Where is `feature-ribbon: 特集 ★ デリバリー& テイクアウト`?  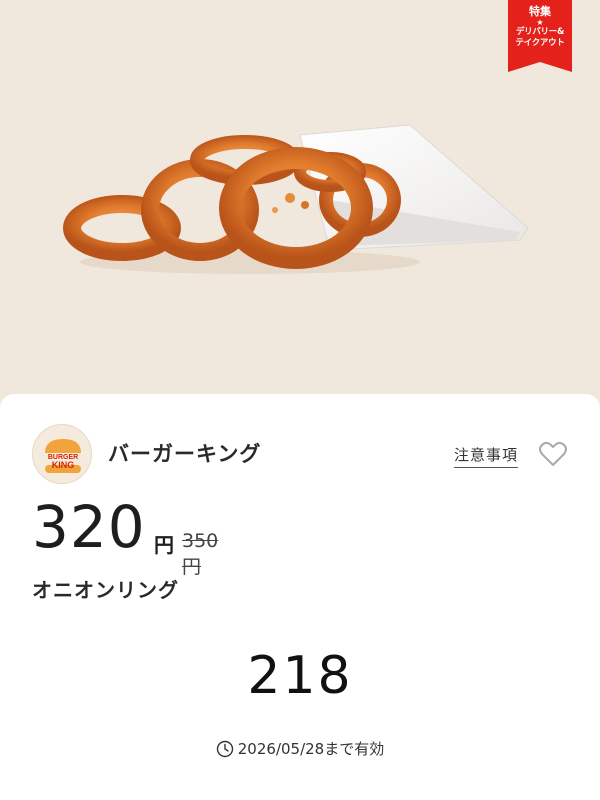
feature-ribbon: 特集 ★ デリバリー& テイクアウト is located at coordinates (540, 36).